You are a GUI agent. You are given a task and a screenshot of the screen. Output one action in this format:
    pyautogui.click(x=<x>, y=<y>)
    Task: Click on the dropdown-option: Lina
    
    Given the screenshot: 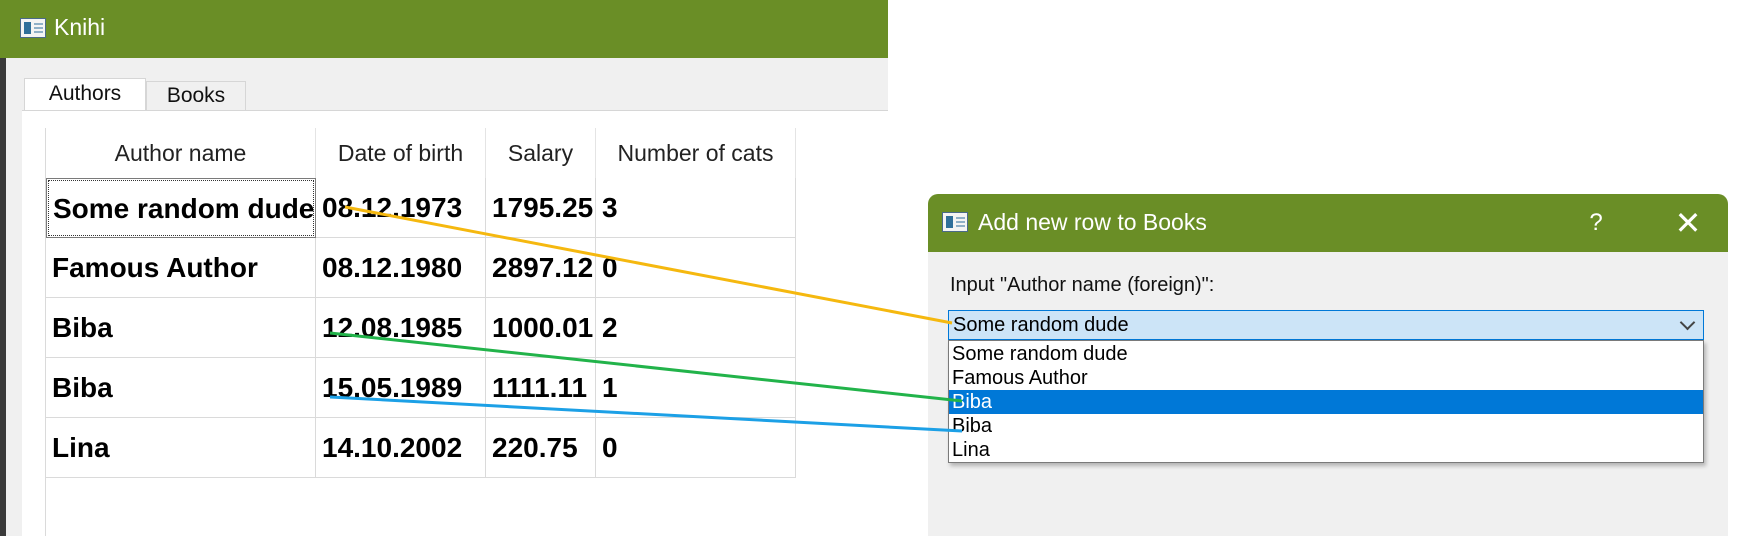 What is the action you would take?
    pyautogui.click(x=1326, y=450)
    